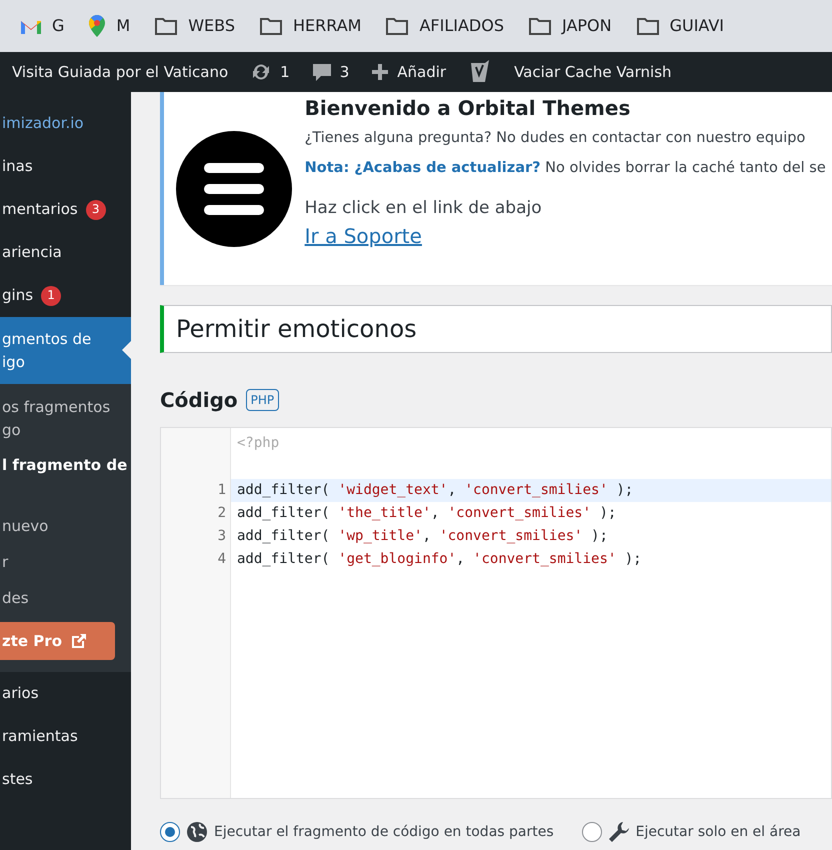  I want to click on count-badge: 1, so click(51, 296).